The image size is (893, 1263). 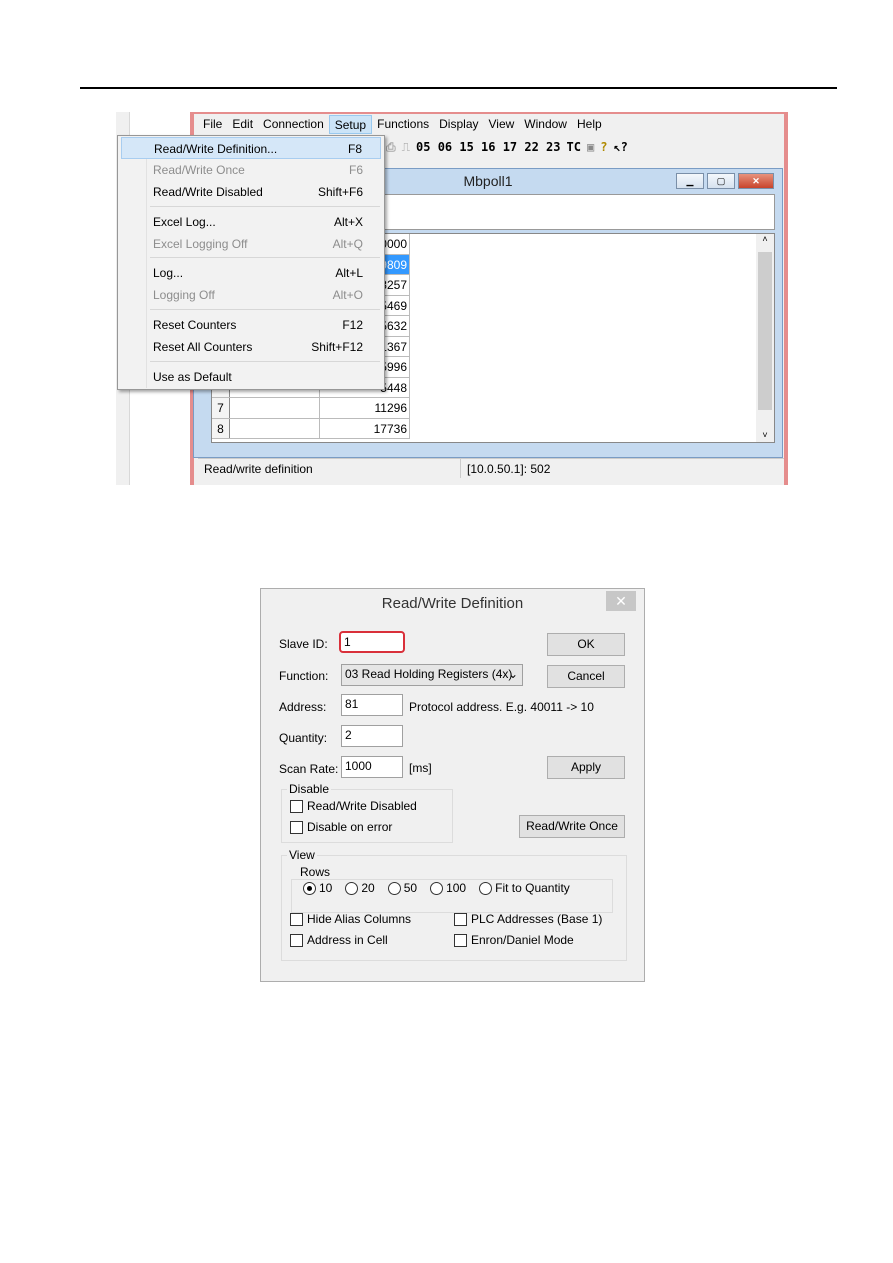 I want to click on menu-item-label: Reset All Counters, so click(x=203, y=347).